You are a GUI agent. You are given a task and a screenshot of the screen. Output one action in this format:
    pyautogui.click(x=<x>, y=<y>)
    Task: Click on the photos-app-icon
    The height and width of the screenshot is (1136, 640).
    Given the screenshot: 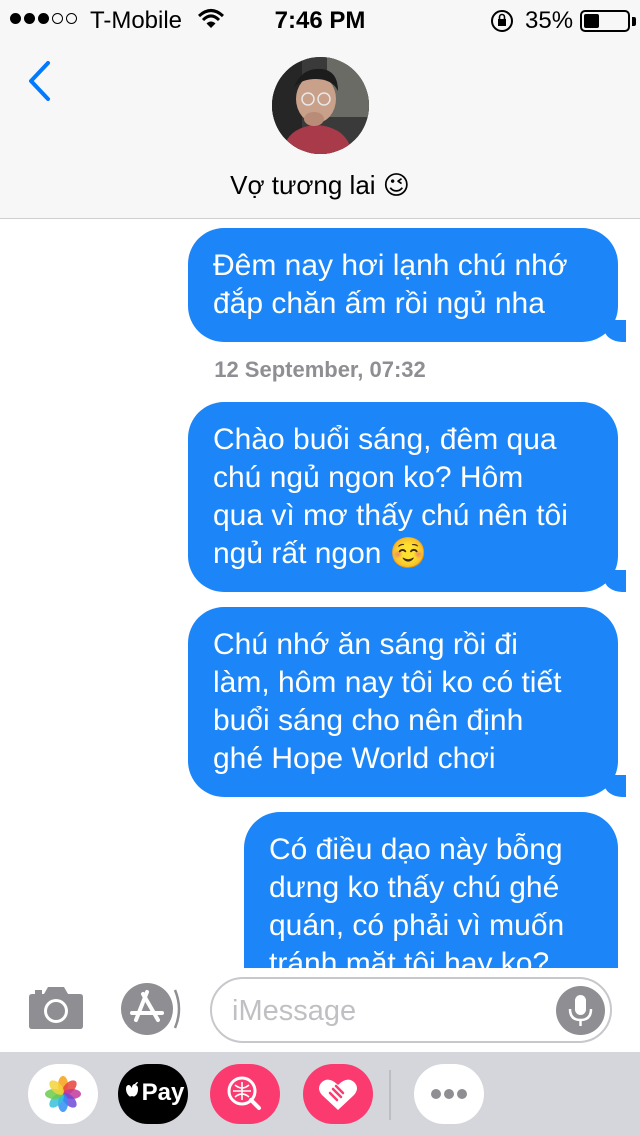 What is the action you would take?
    pyautogui.click(x=63, y=1094)
    